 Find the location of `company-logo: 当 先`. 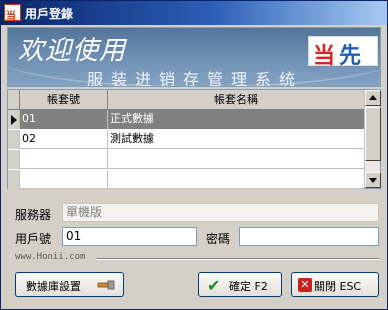

company-logo: 当 先 is located at coordinates (343, 52).